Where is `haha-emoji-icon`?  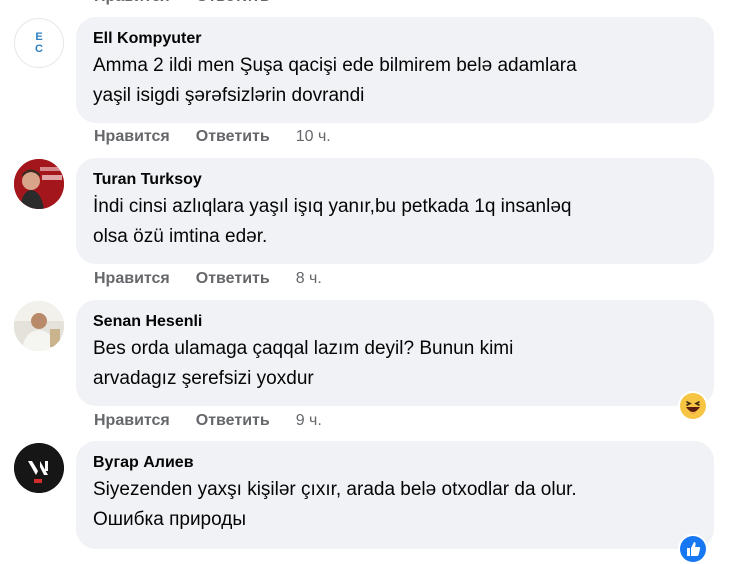
haha-emoji-icon is located at coordinates (693, 406).